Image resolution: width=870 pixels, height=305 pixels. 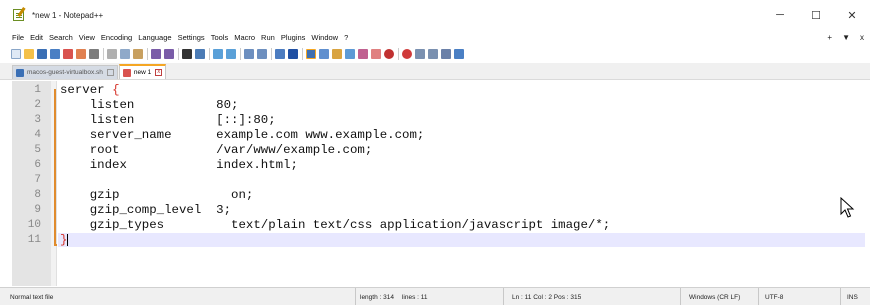 I want to click on run-macro-multiple-icon, so click(x=446, y=53).